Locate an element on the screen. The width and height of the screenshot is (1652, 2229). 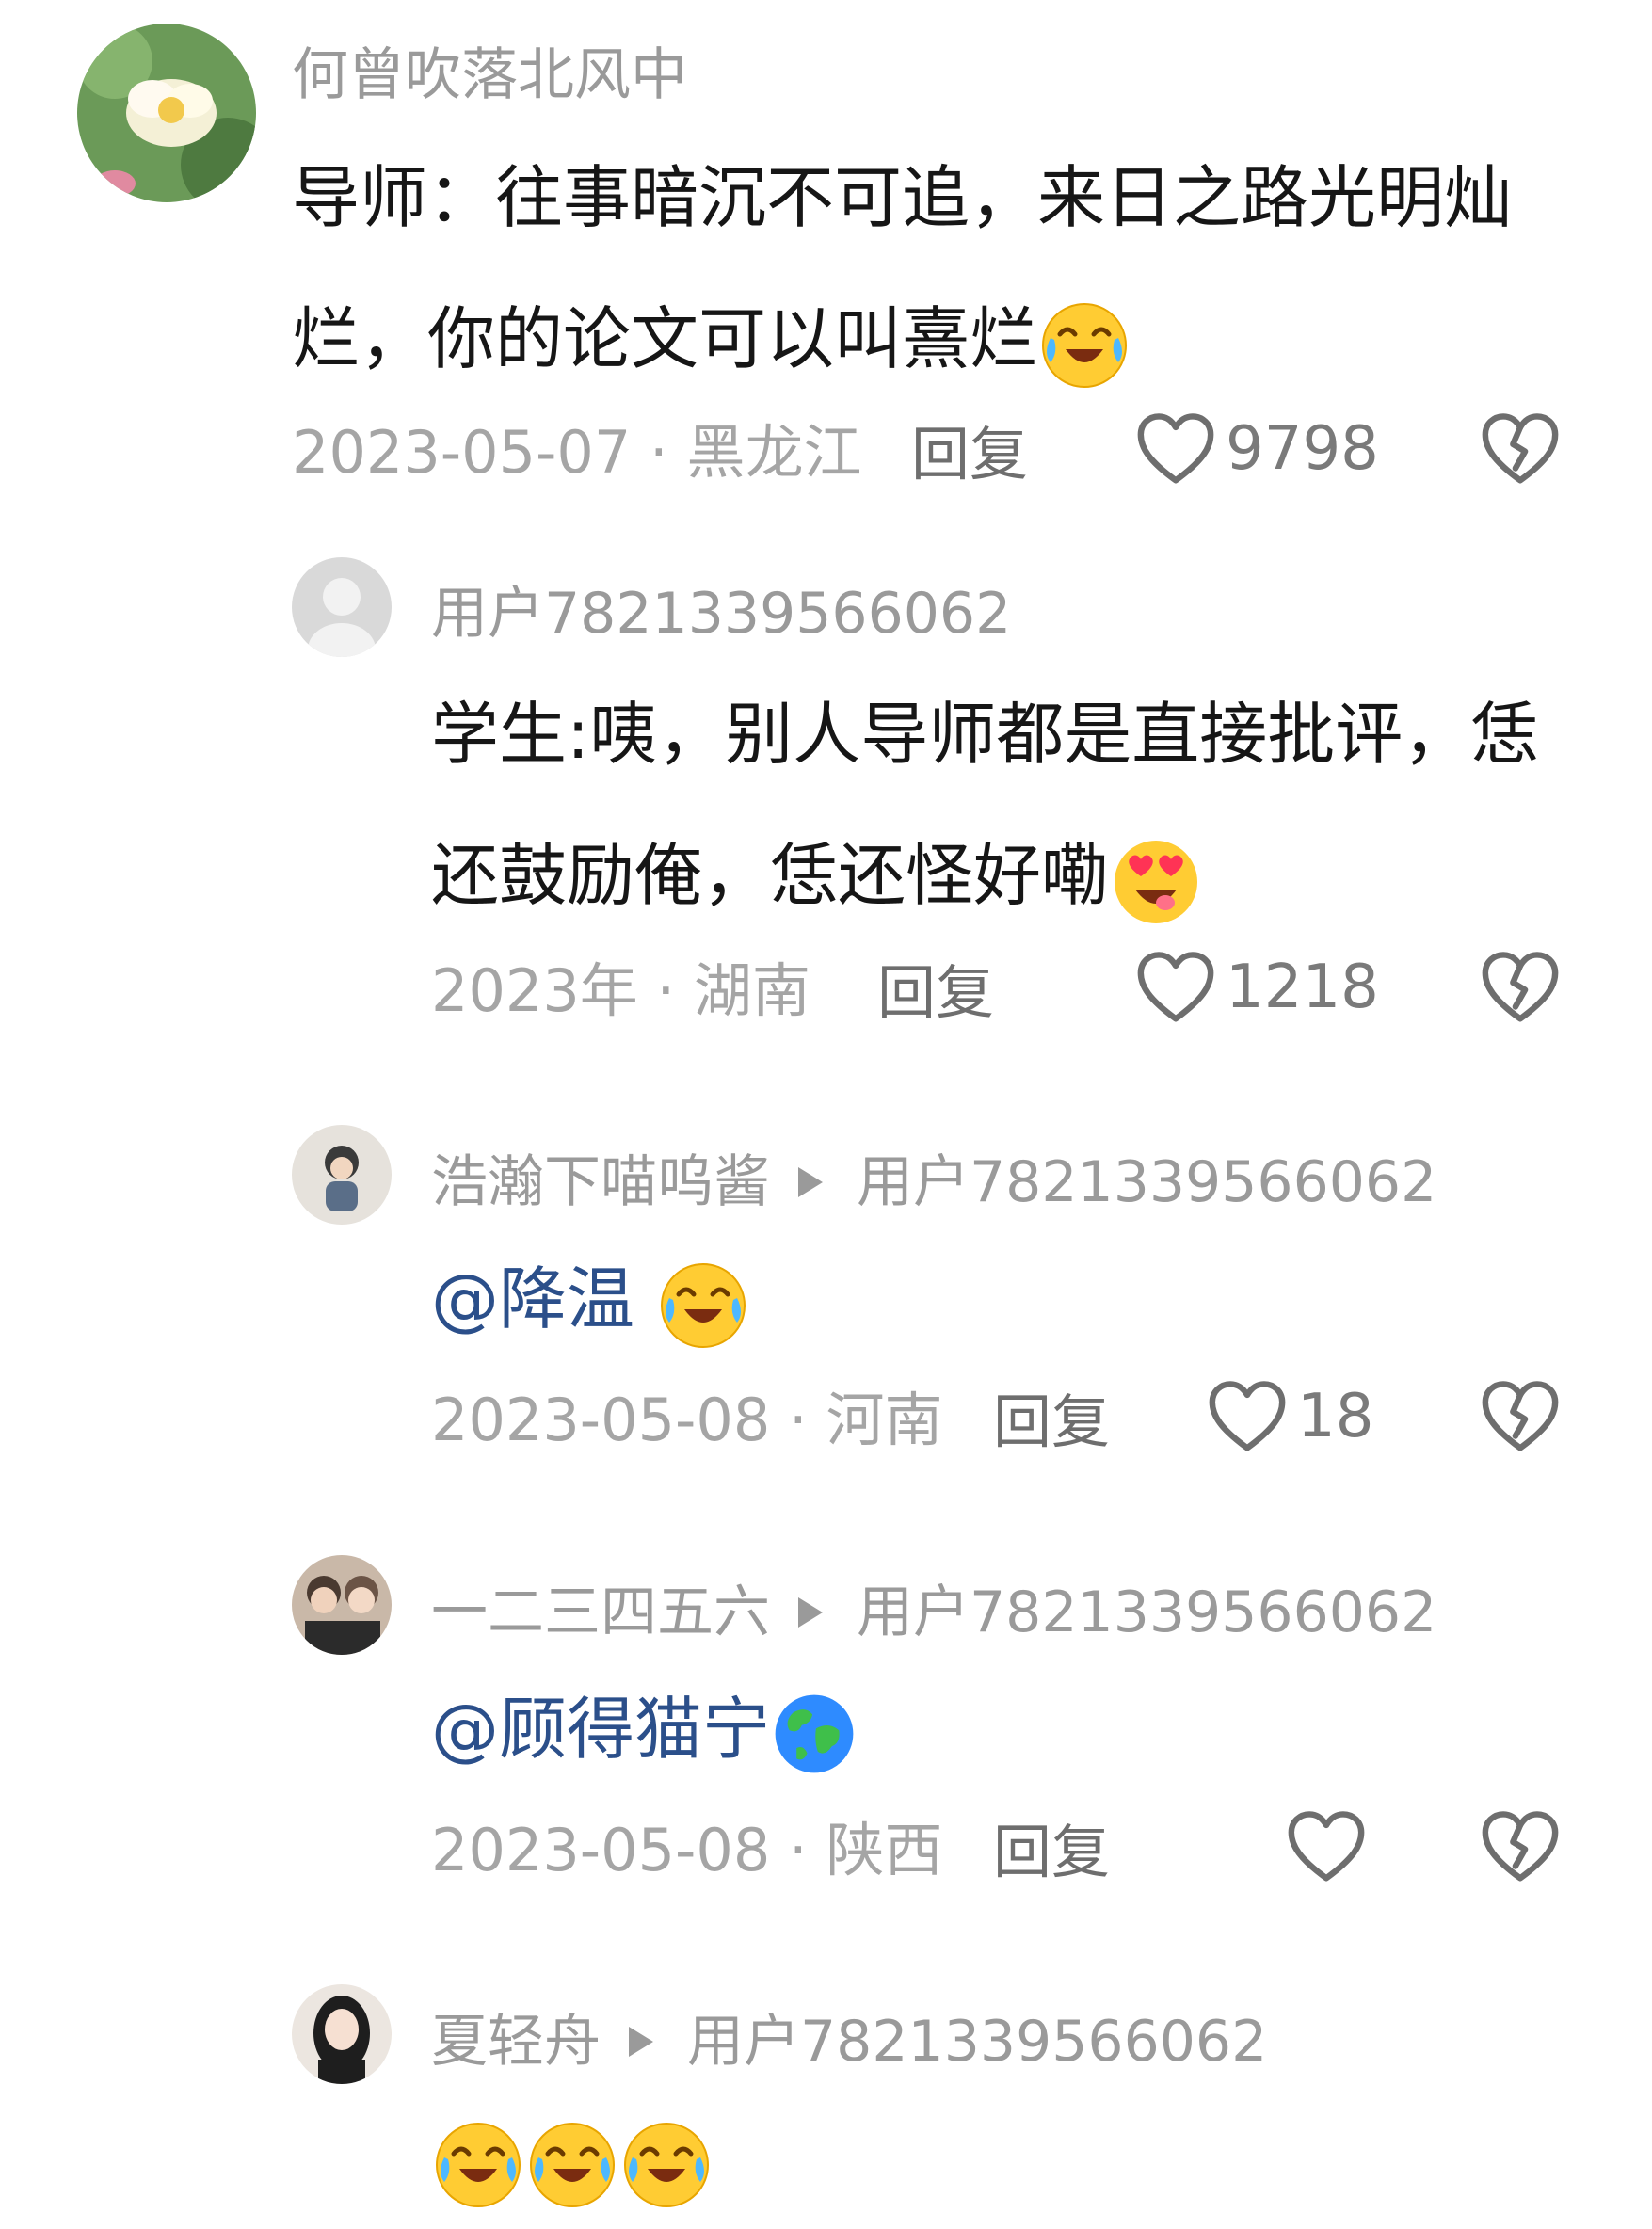
reply-author: 一二三四五六 is located at coordinates (600, 1612).